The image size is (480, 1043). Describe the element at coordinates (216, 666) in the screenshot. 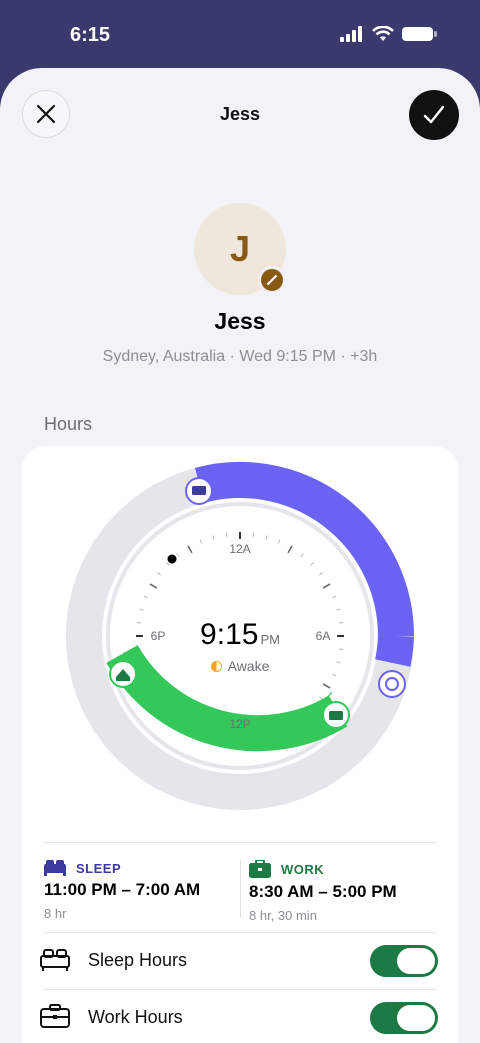

I see `awake-icon` at that location.